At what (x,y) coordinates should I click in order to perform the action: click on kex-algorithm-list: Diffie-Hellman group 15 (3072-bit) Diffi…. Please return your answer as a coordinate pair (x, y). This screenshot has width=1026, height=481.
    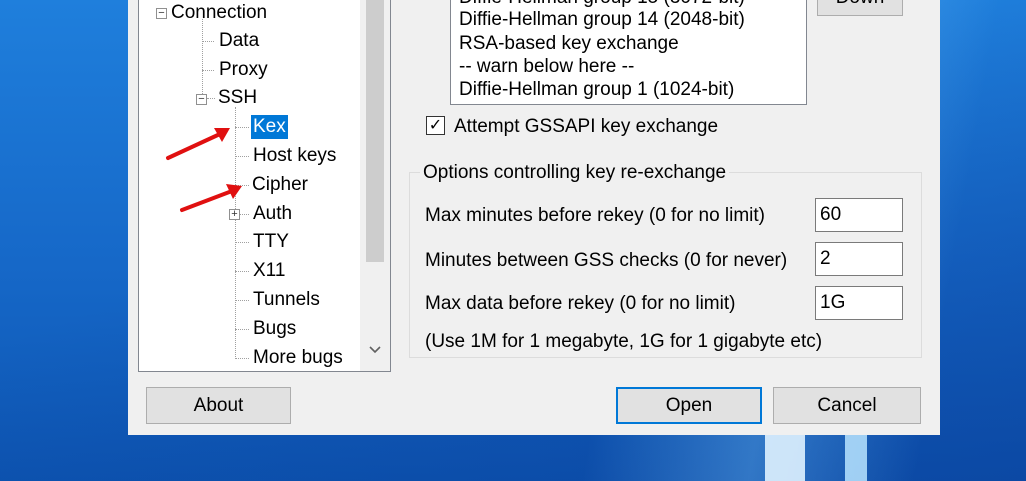
    Looking at the image, I should click on (628, 52).